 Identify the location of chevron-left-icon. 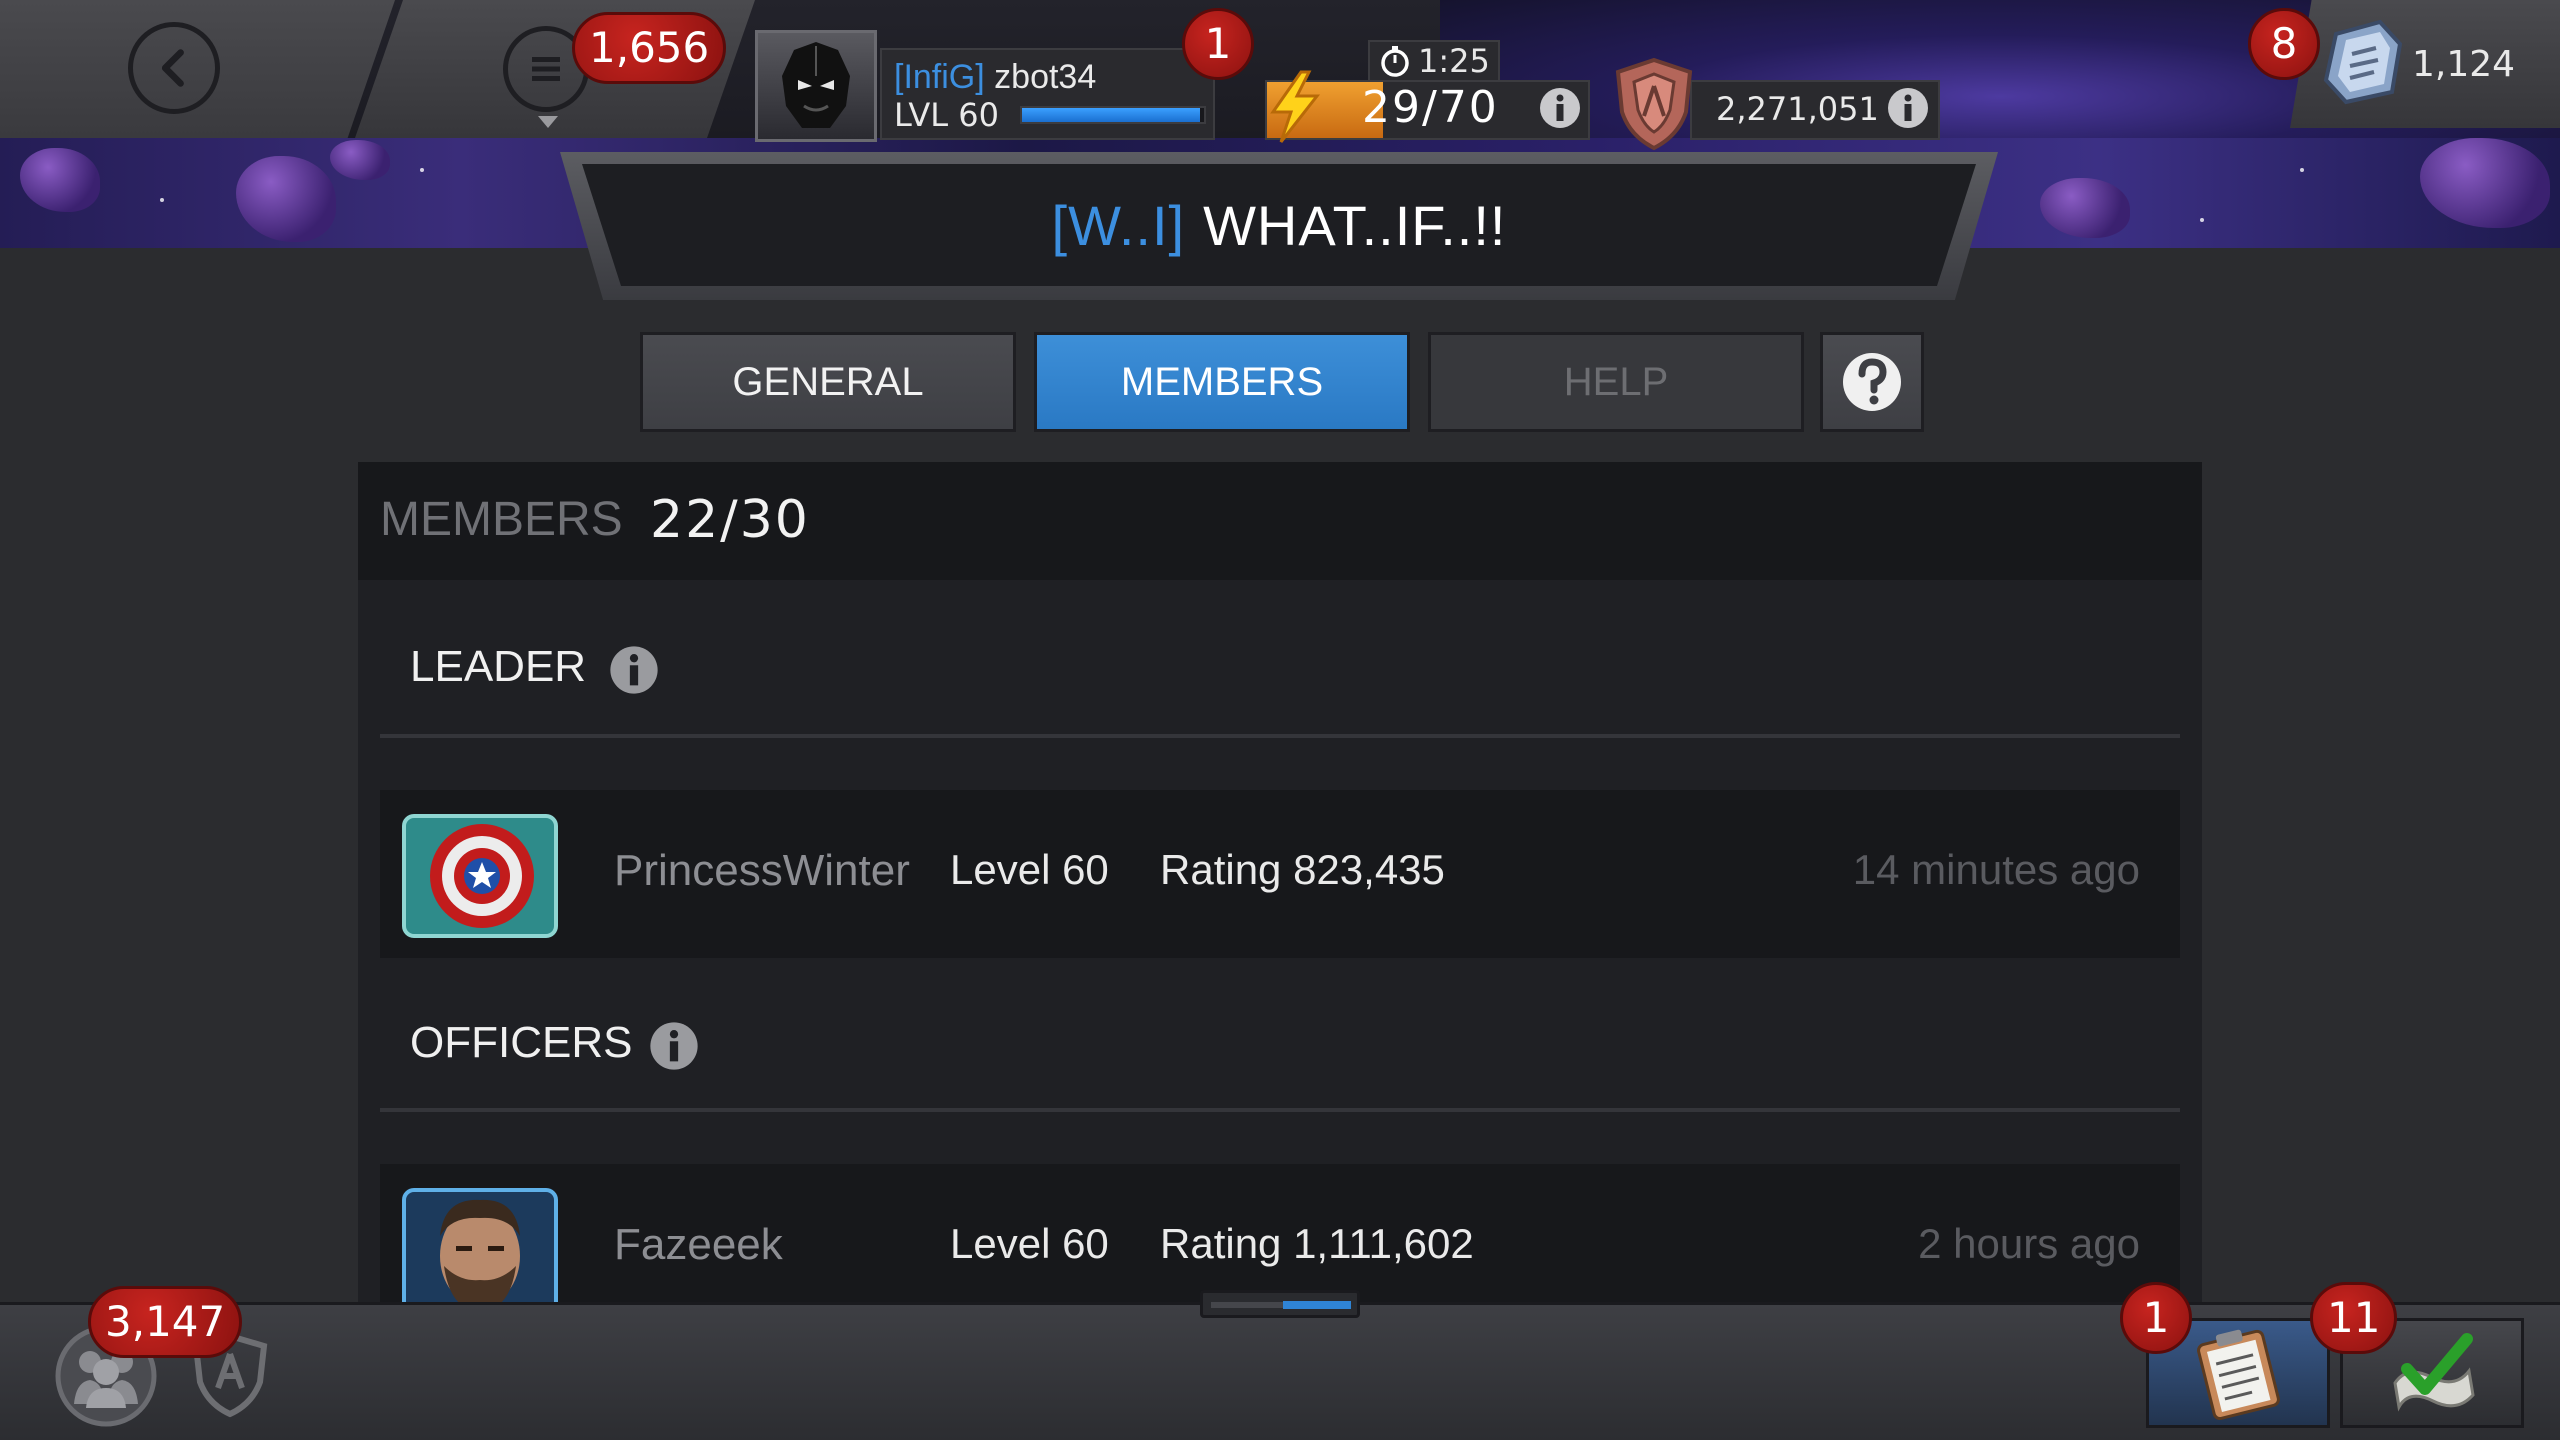
(172, 68).